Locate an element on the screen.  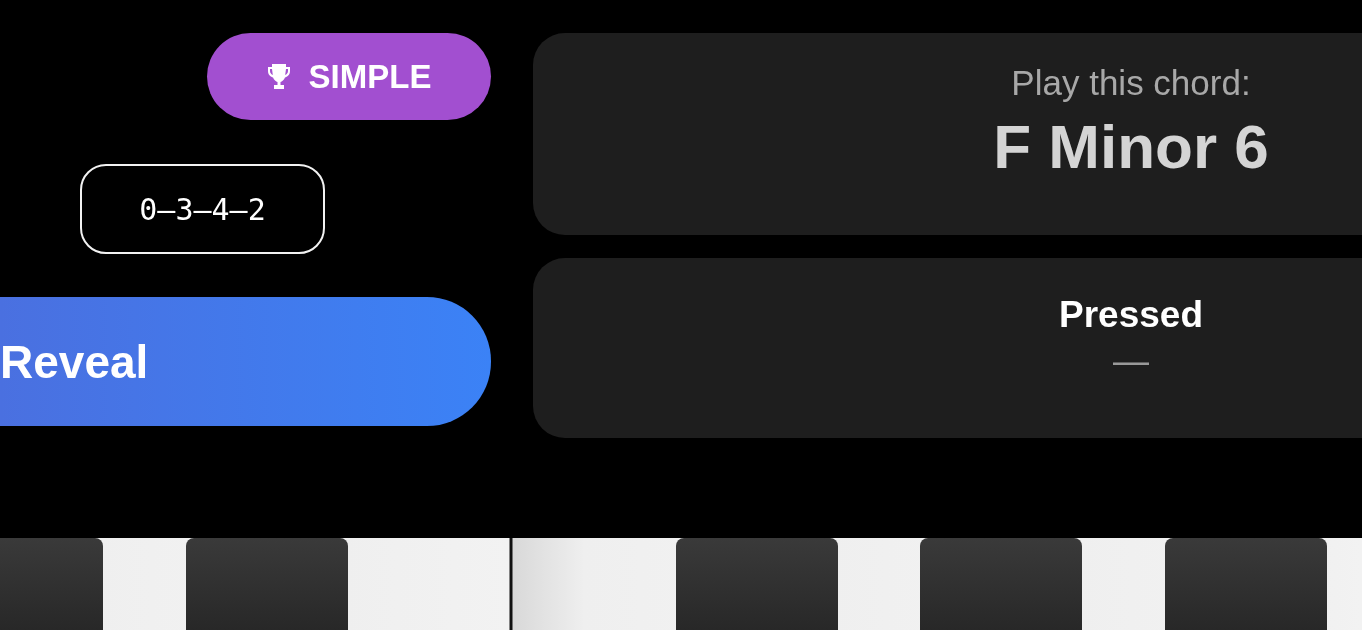
trophy-icon is located at coordinates (278, 76).